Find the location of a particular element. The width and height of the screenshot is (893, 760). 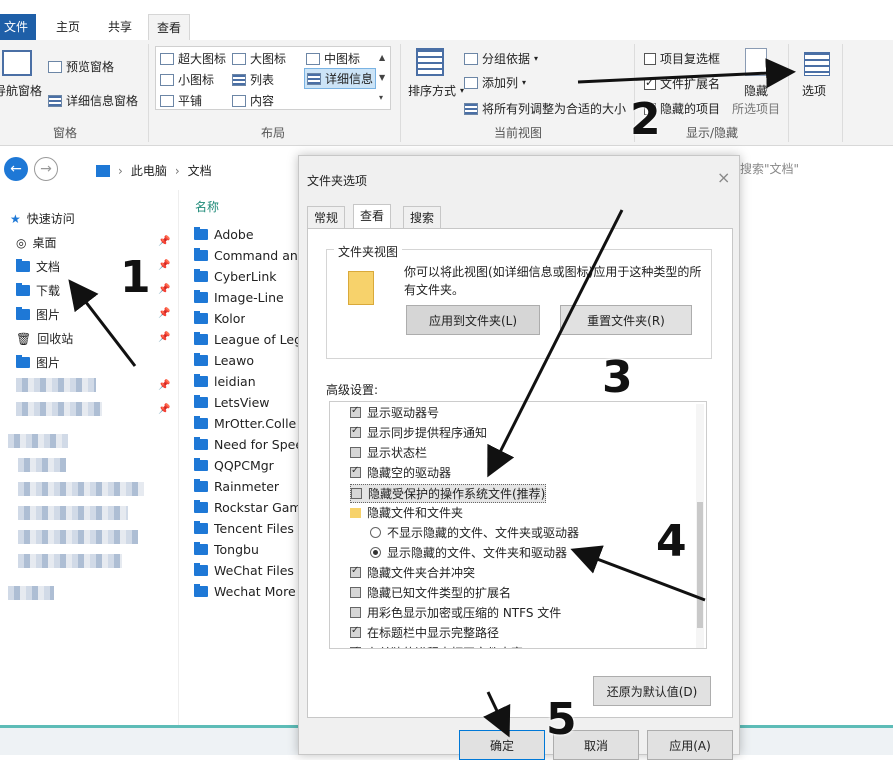

annotation-number-5: 5 is located at coordinates (561, 719).